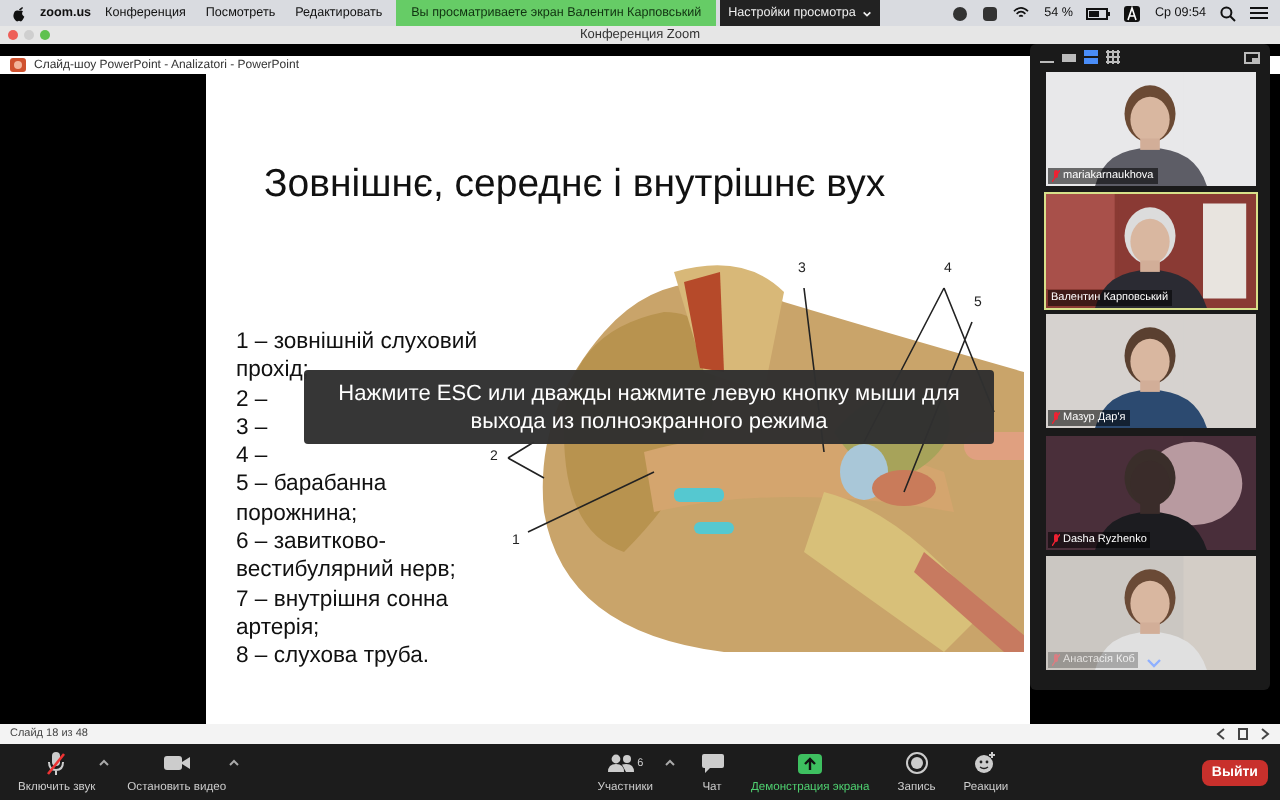  I want to click on legend-item: 6 – завитково-вестибулярний нерв;, so click(347, 557).